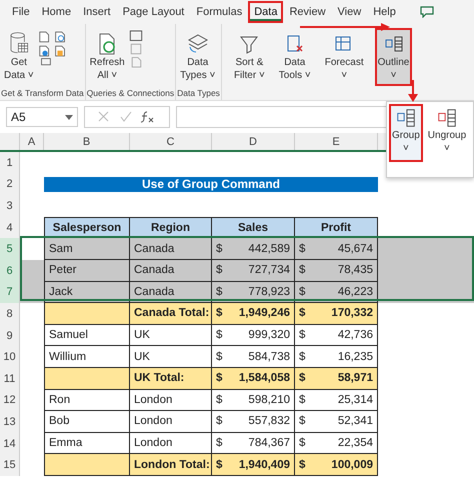 This screenshot has width=474, height=486. I want to click on ungroup-icon, so click(447, 118).